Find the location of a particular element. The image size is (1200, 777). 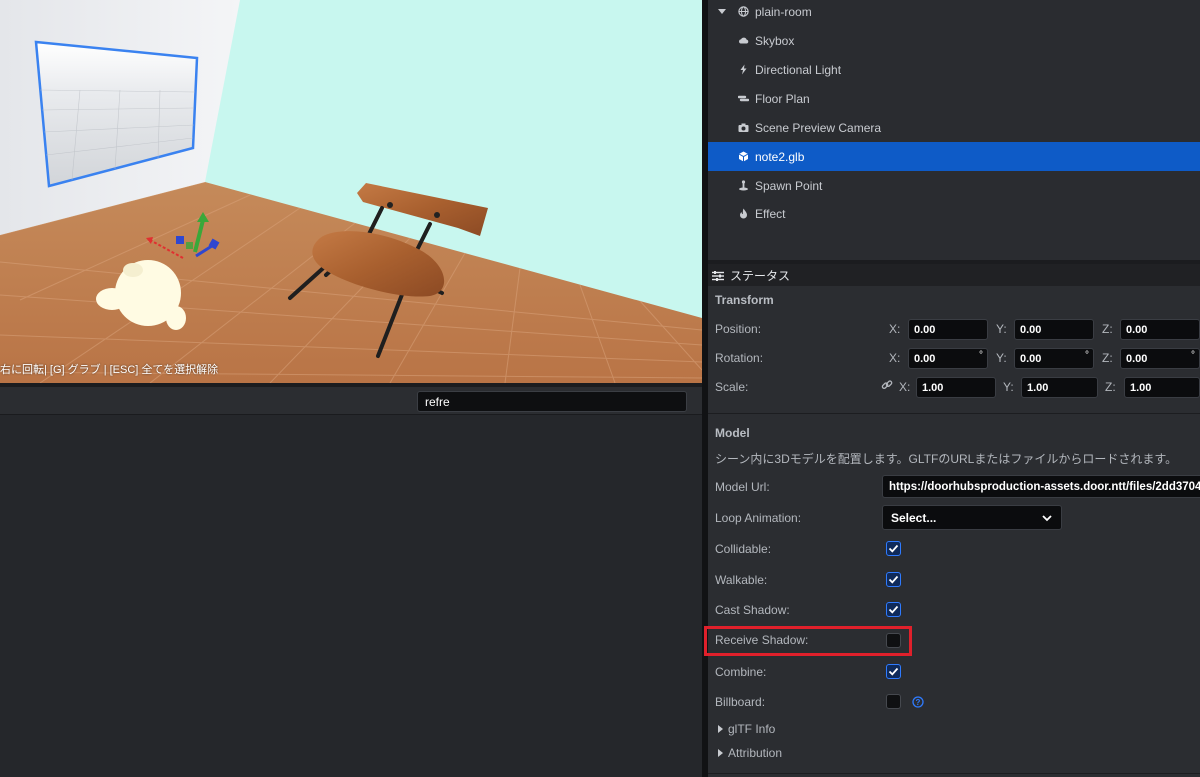

hierarchy-item-scene-preview-camera: Scene Preview Camera is located at coordinates (954, 127).